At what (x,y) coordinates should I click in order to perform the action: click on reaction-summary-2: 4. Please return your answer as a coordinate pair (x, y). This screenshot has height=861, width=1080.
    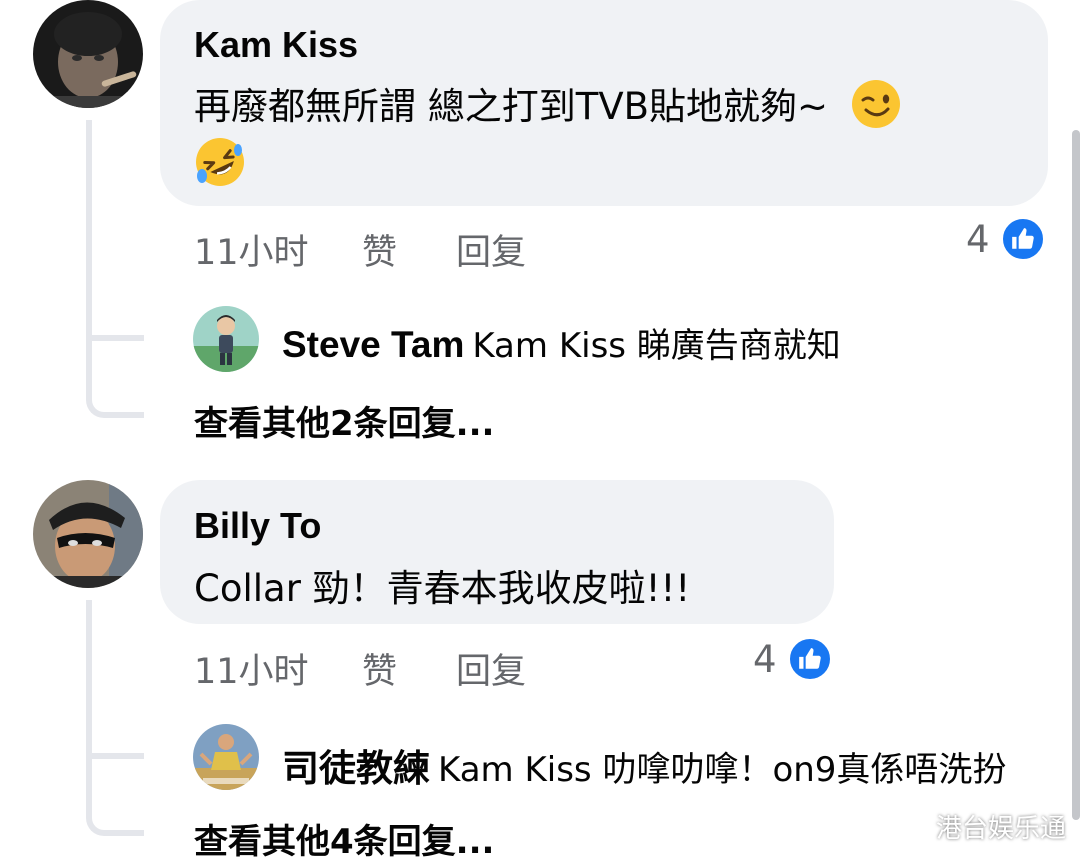
    Looking at the image, I should click on (793, 659).